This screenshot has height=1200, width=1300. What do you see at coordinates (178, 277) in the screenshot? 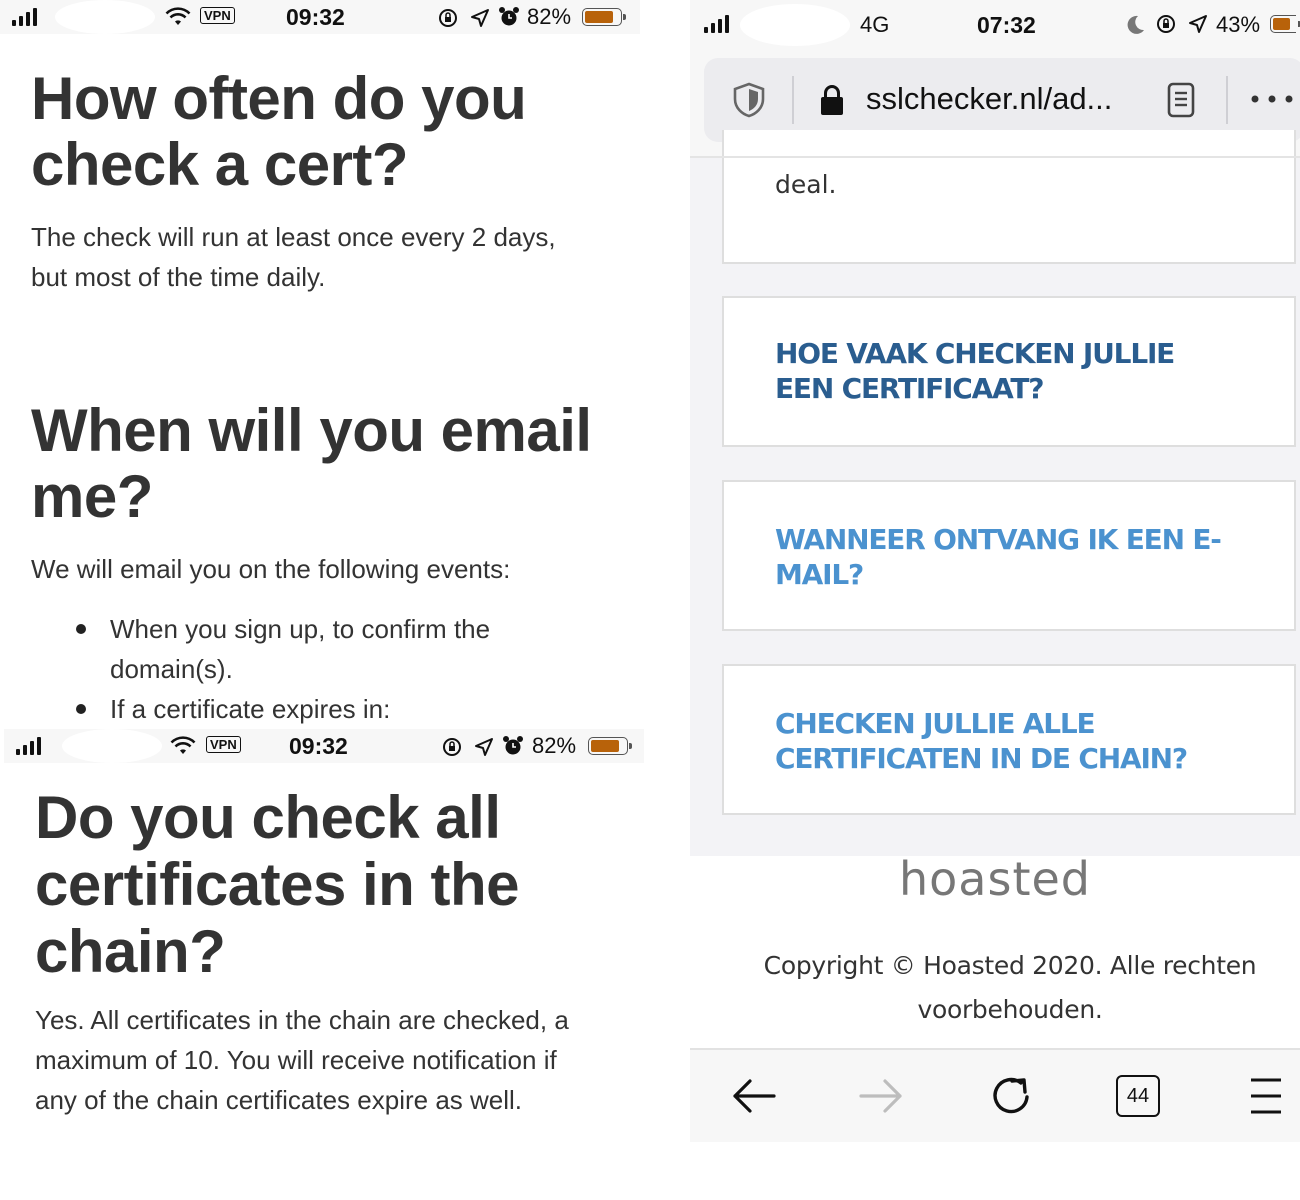
I see `section1-body-line2: but most of the time daily.` at bounding box center [178, 277].